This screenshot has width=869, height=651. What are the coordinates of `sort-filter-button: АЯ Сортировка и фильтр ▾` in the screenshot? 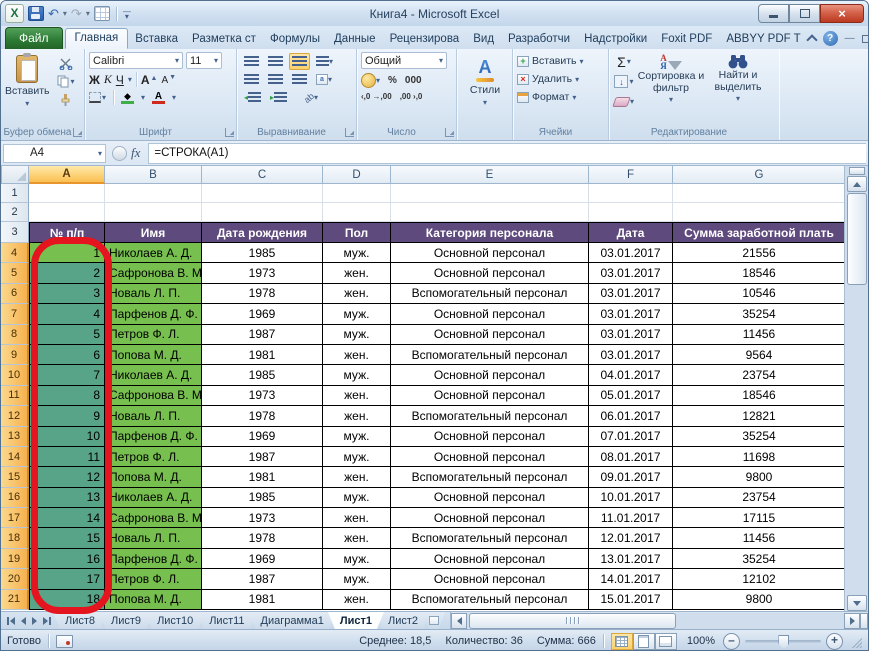 It's located at (671, 81).